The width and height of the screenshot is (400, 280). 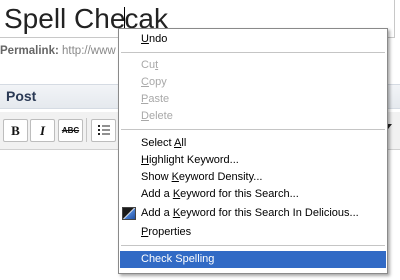 What do you see at coordinates (21, 96) in the screenshot?
I see `post-box-title: Post` at bounding box center [21, 96].